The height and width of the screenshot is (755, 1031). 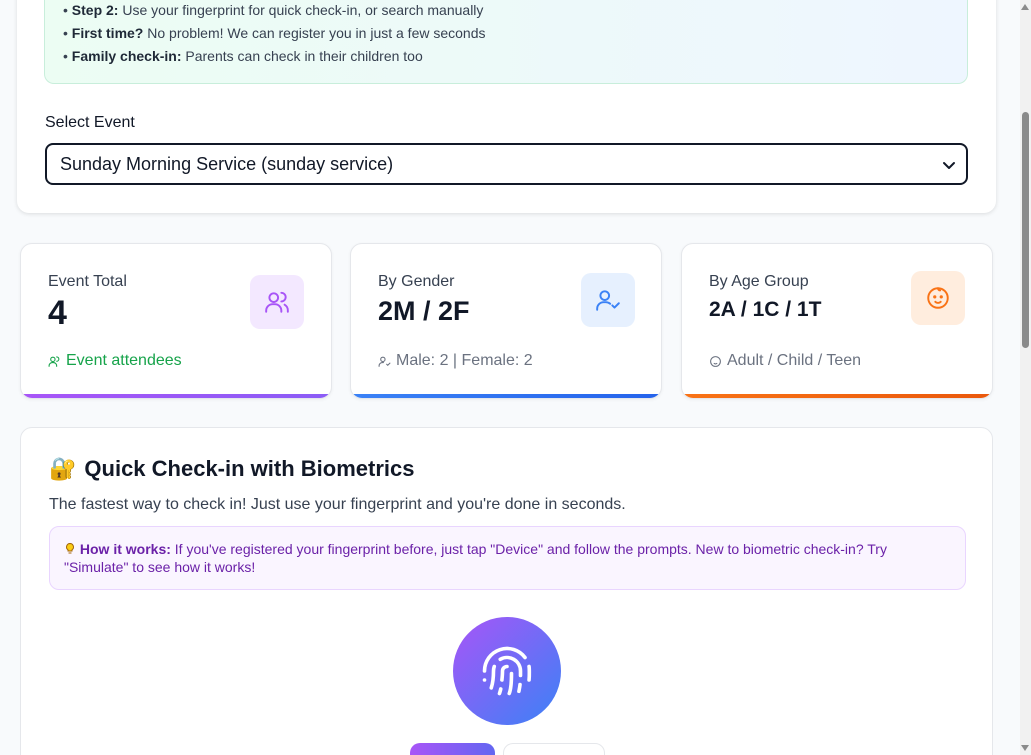 What do you see at coordinates (715, 361) in the screenshot?
I see `baby-small-icon` at bounding box center [715, 361].